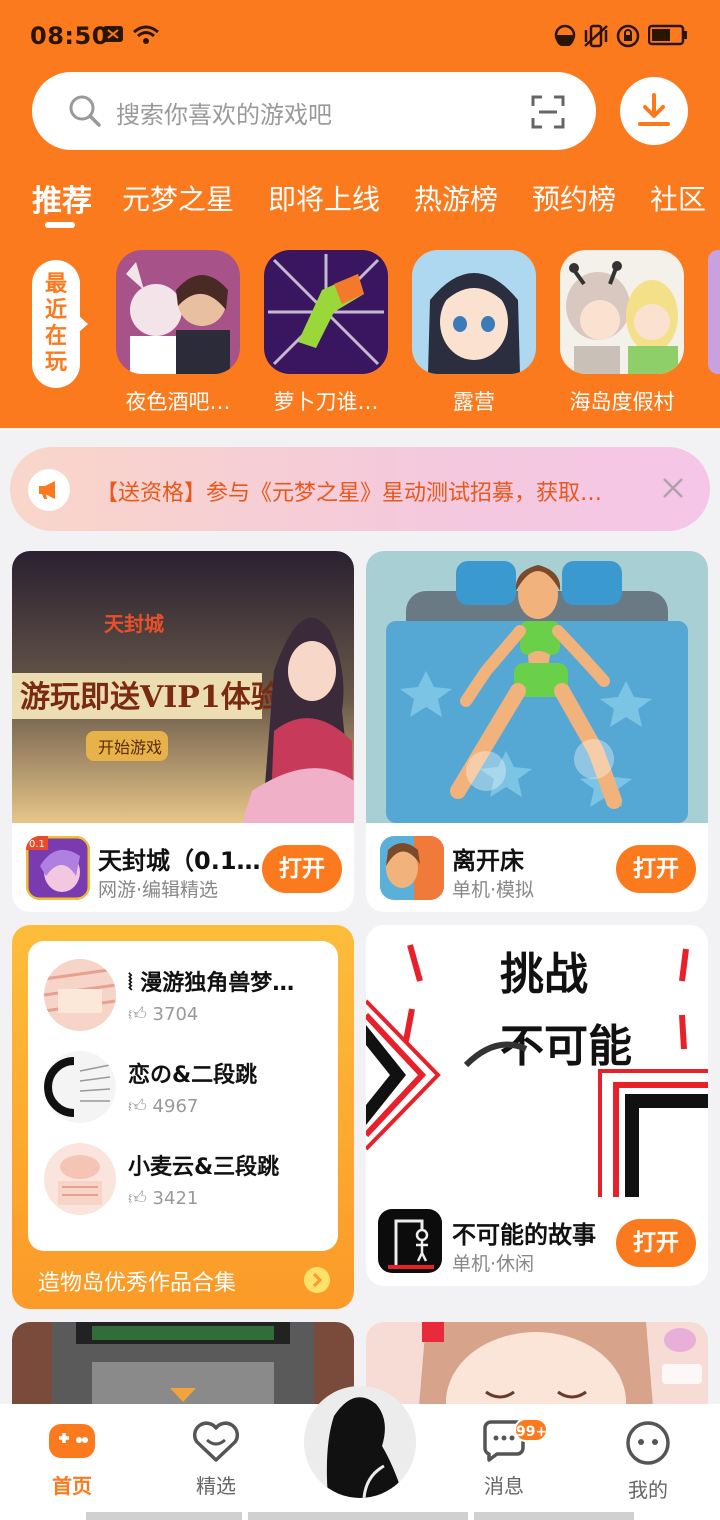 The image size is (720, 1520). I want to click on game-title: 离开床, so click(488, 861).